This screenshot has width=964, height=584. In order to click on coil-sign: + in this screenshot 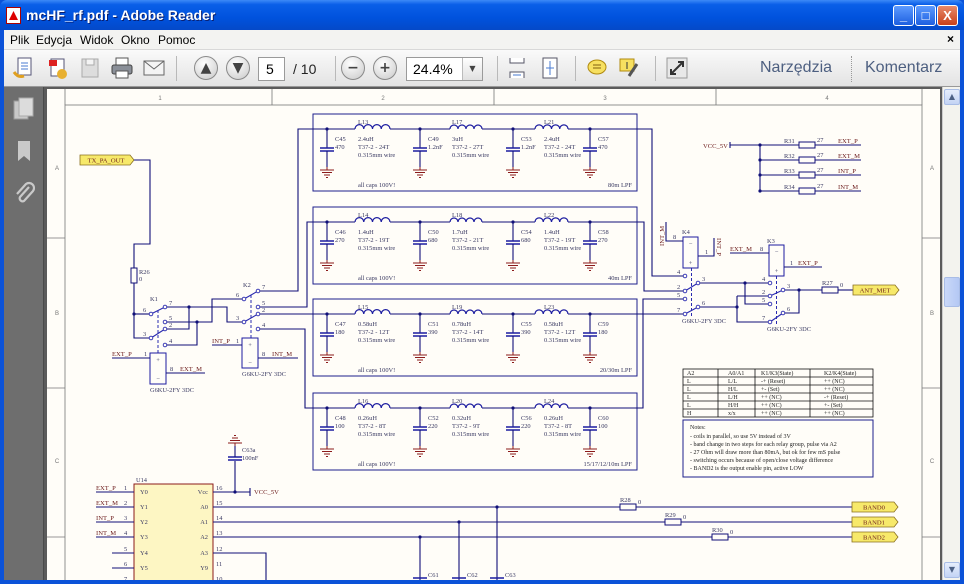, I will do `click(250, 345)`.